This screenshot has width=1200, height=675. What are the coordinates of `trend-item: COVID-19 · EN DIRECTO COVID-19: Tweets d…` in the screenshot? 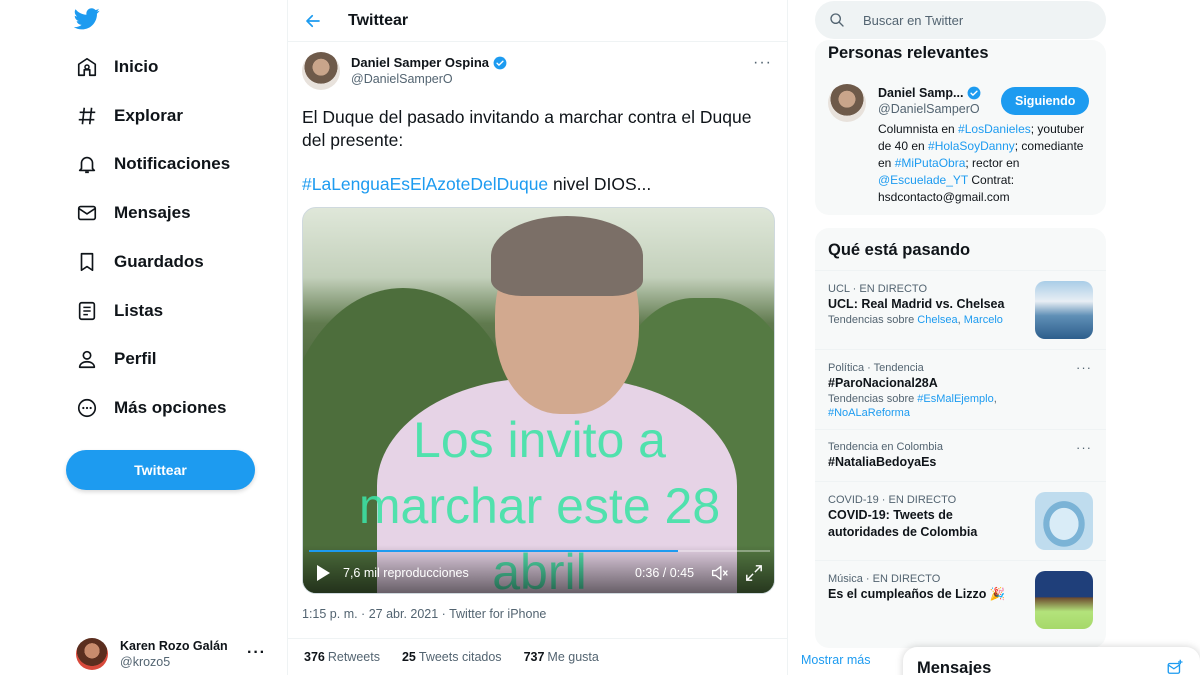 It's located at (960, 520).